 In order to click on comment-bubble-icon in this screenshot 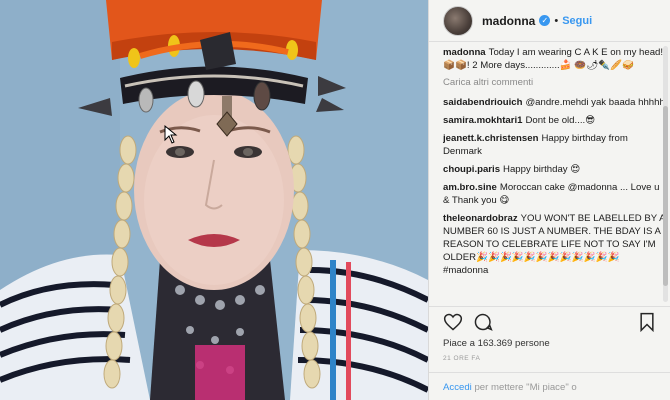, I will do `click(483, 322)`.